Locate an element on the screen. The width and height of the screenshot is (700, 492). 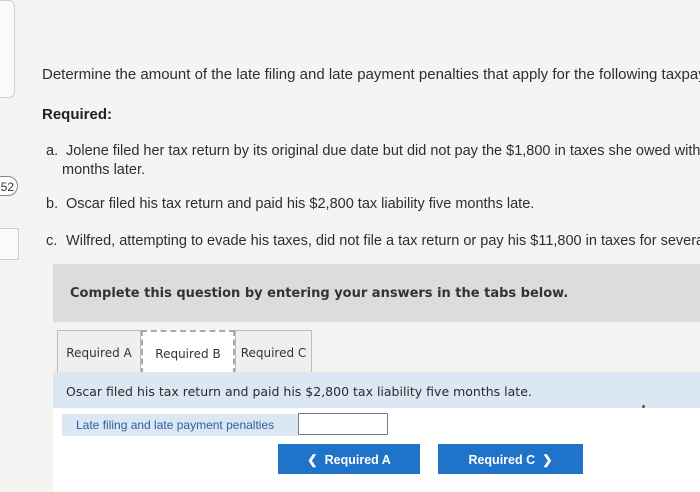
next-button-label: Required C is located at coordinates (502, 460).